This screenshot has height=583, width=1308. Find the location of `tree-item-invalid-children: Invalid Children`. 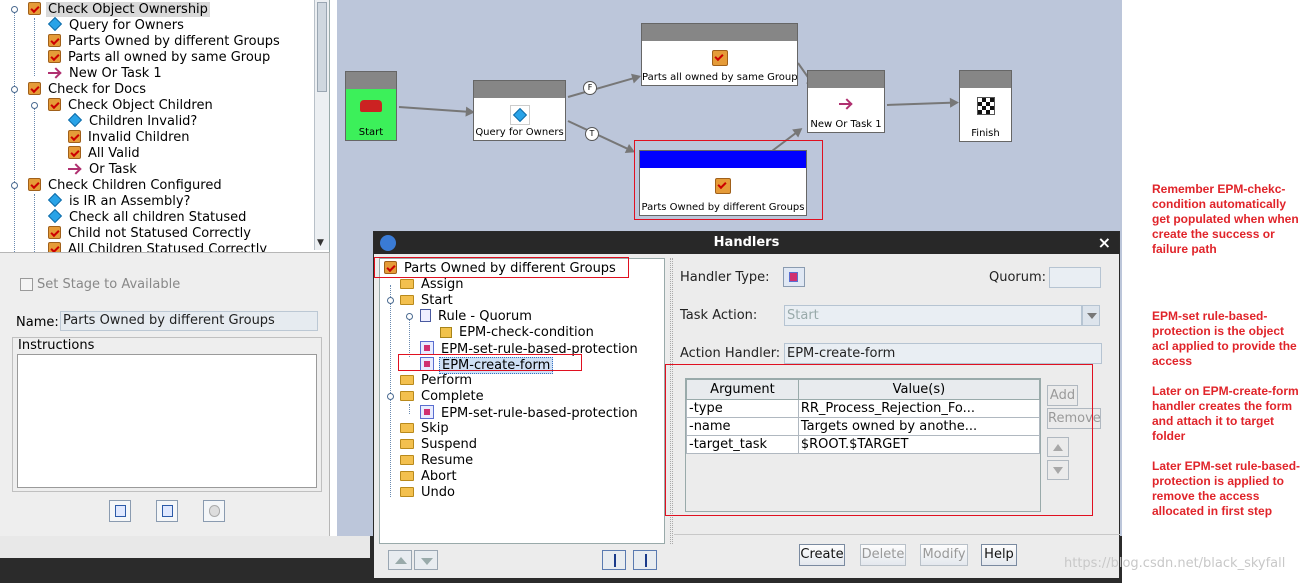

tree-item-invalid-children: Invalid Children is located at coordinates (129, 138).